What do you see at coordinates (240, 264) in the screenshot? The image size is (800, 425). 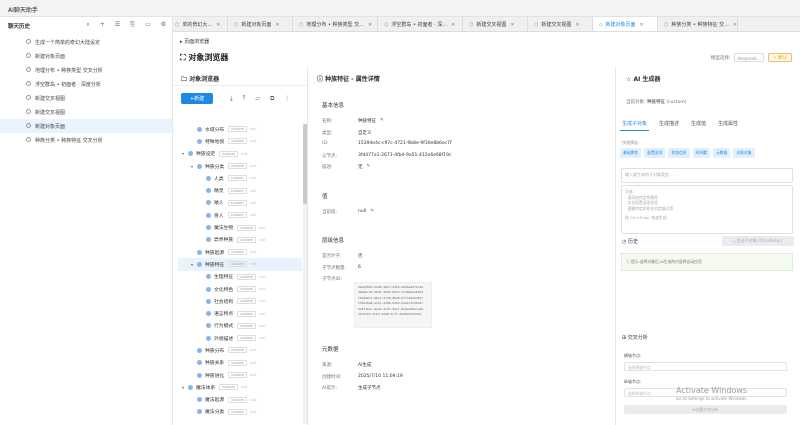 I see `tree-node: ▾ 种族特征 custom null` at bounding box center [240, 264].